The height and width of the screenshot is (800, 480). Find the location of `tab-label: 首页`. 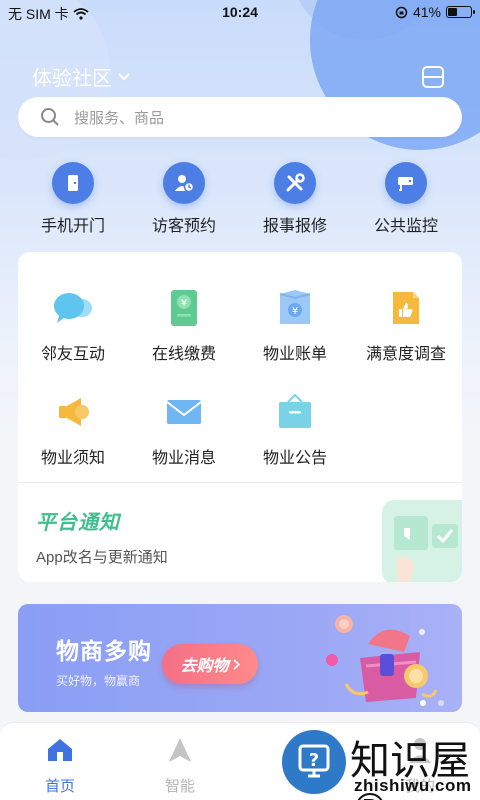

tab-label: 首页 is located at coordinates (59, 786).